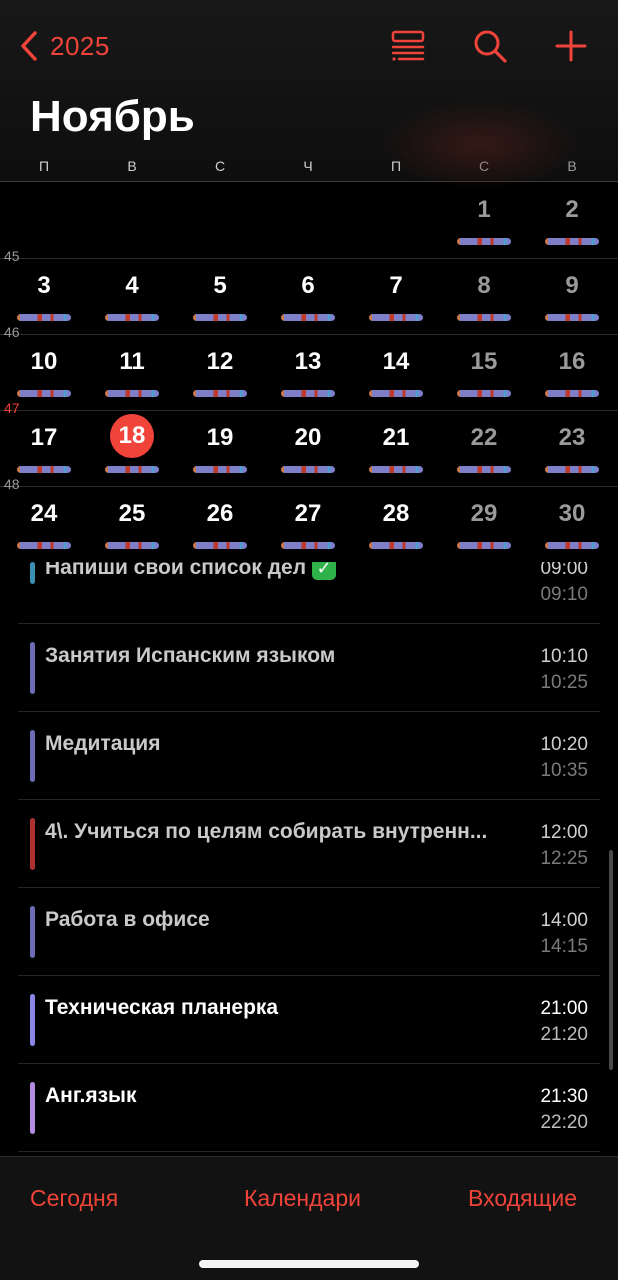  I want to click on search-button, so click(490, 46).